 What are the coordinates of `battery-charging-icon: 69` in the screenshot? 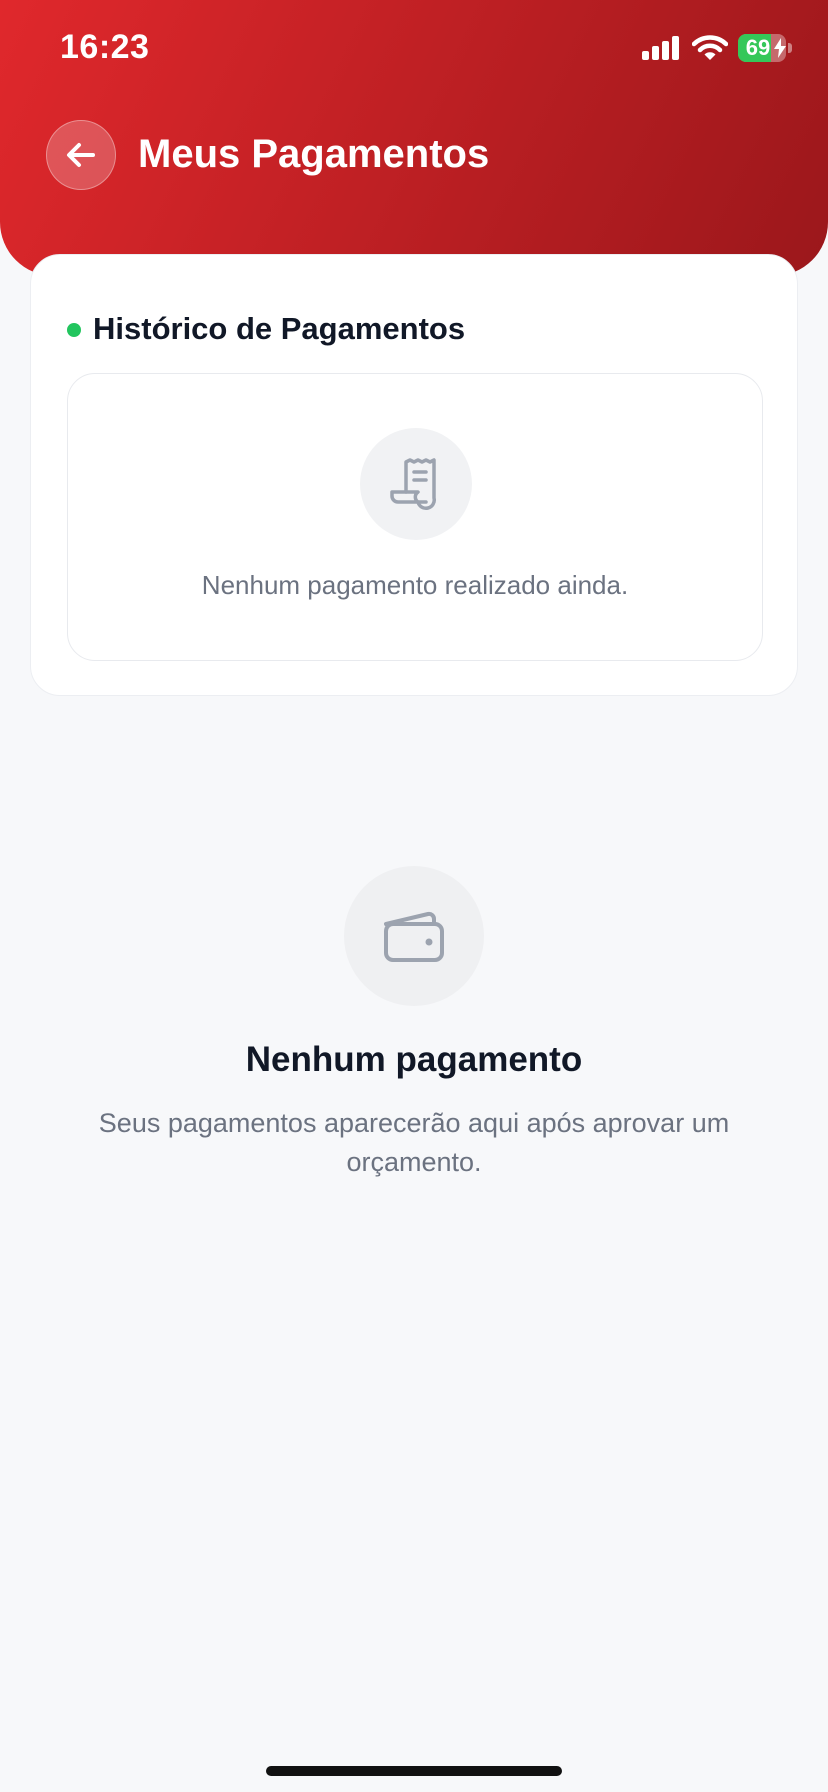 It's located at (765, 48).